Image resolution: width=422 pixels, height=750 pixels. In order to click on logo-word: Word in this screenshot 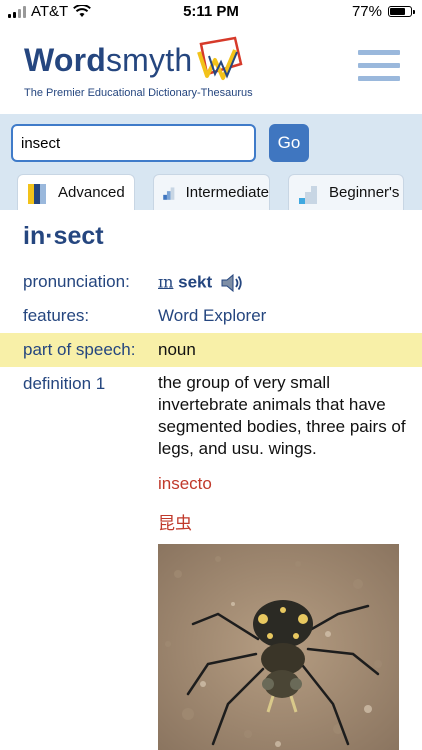, I will do `click(65, 60)`.